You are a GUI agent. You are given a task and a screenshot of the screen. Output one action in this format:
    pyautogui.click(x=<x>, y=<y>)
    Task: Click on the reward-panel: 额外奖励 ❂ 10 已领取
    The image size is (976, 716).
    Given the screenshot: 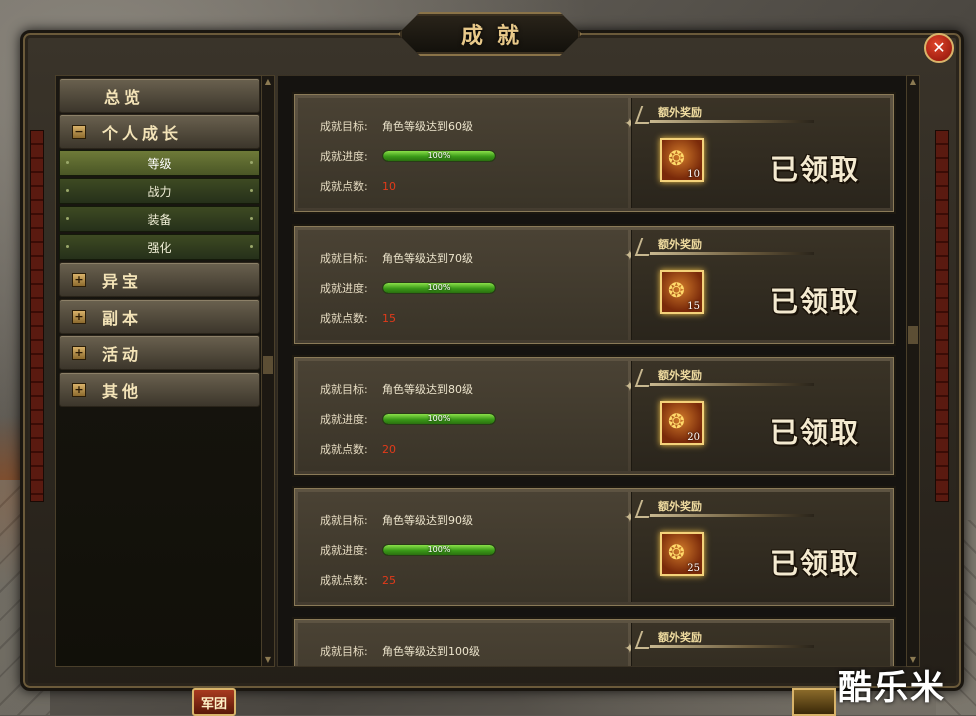 What is the action you would take?
    pyautogui.click(x=760, y=153)
    